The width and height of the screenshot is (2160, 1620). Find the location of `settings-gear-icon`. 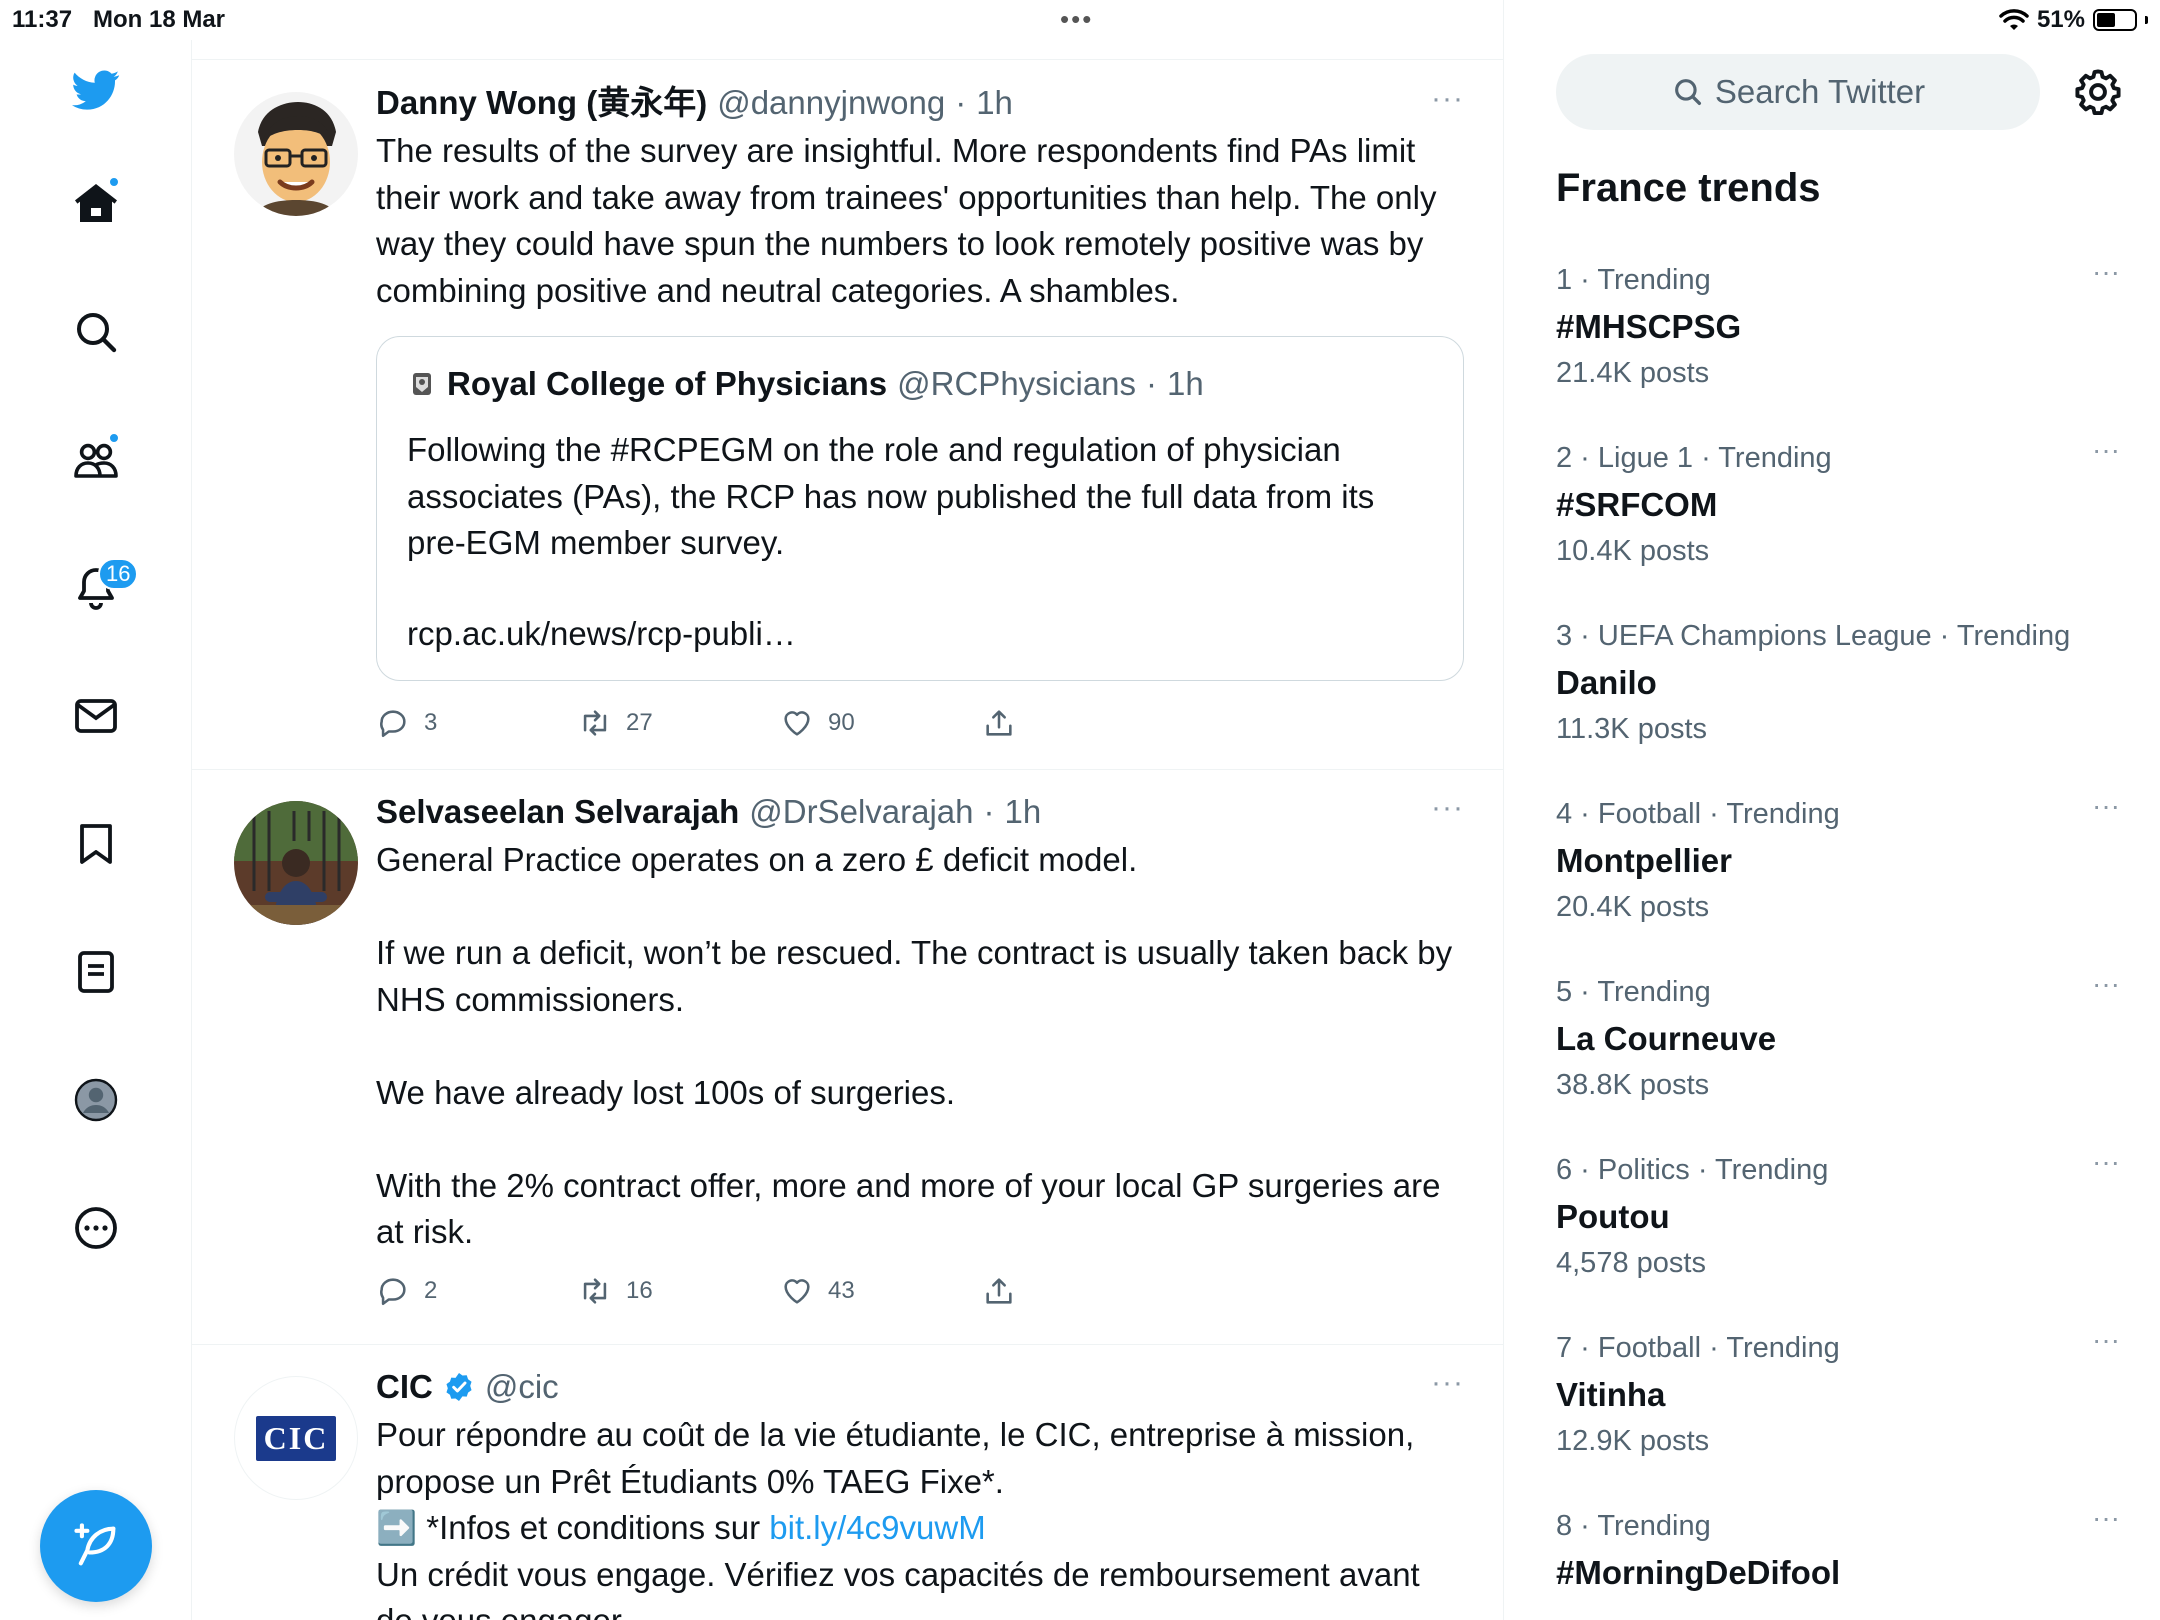

settings-gear-icon is located at coordinates (2098, 92).